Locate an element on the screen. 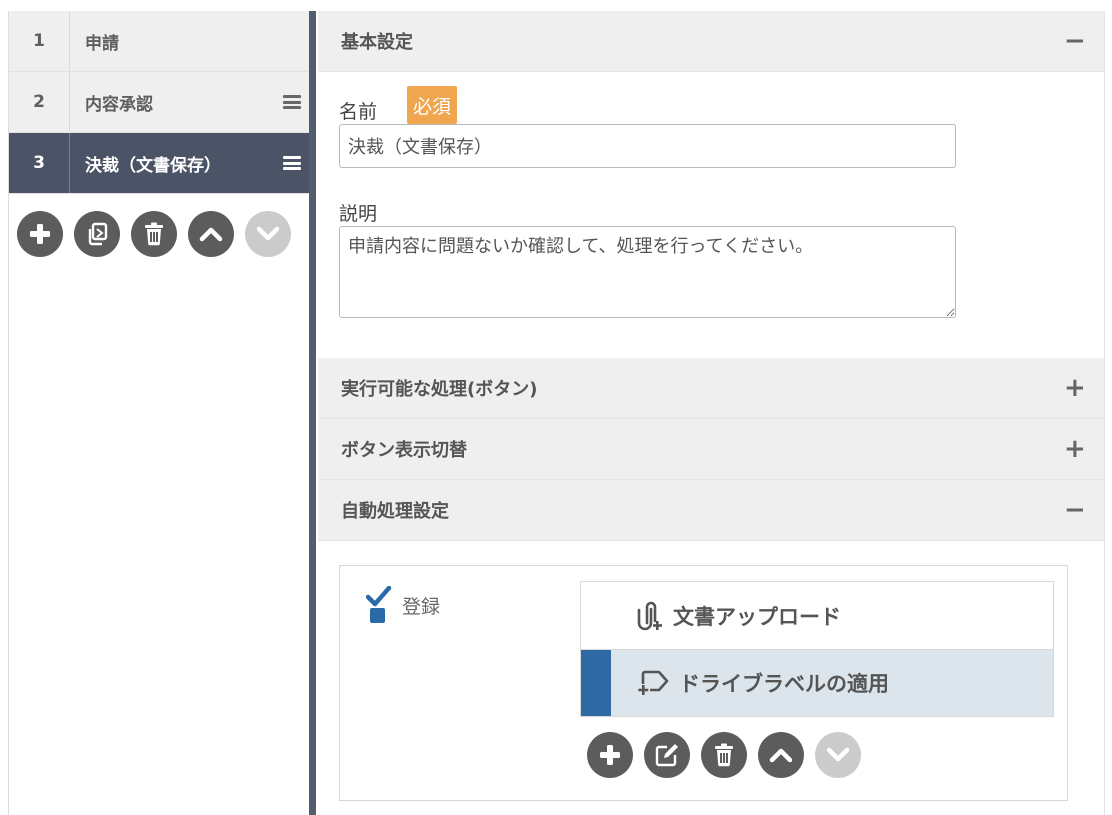  move-step-up-button is located at coordinates (211, 234).